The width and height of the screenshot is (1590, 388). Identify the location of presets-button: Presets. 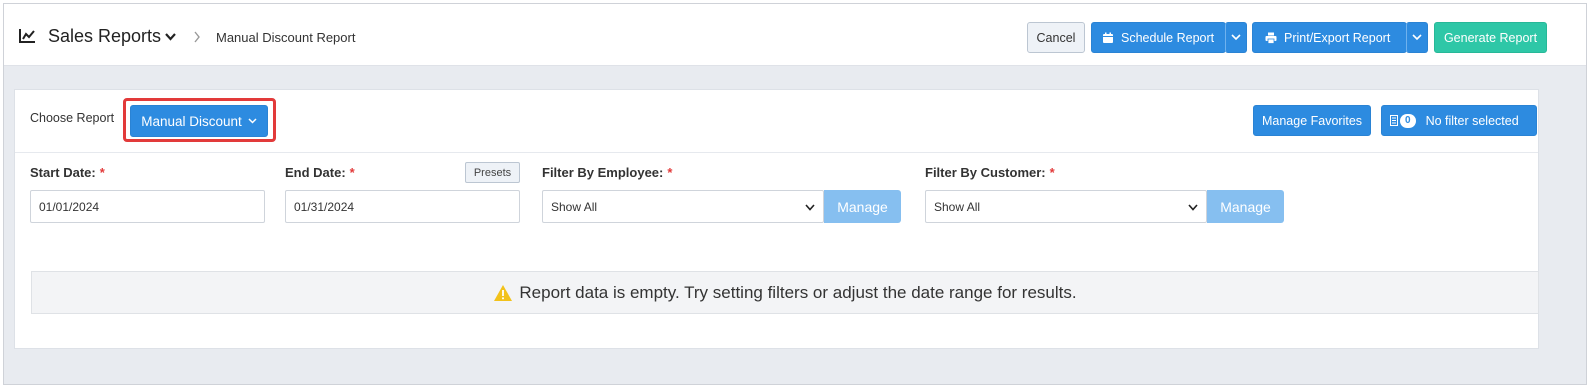
(492, 172).